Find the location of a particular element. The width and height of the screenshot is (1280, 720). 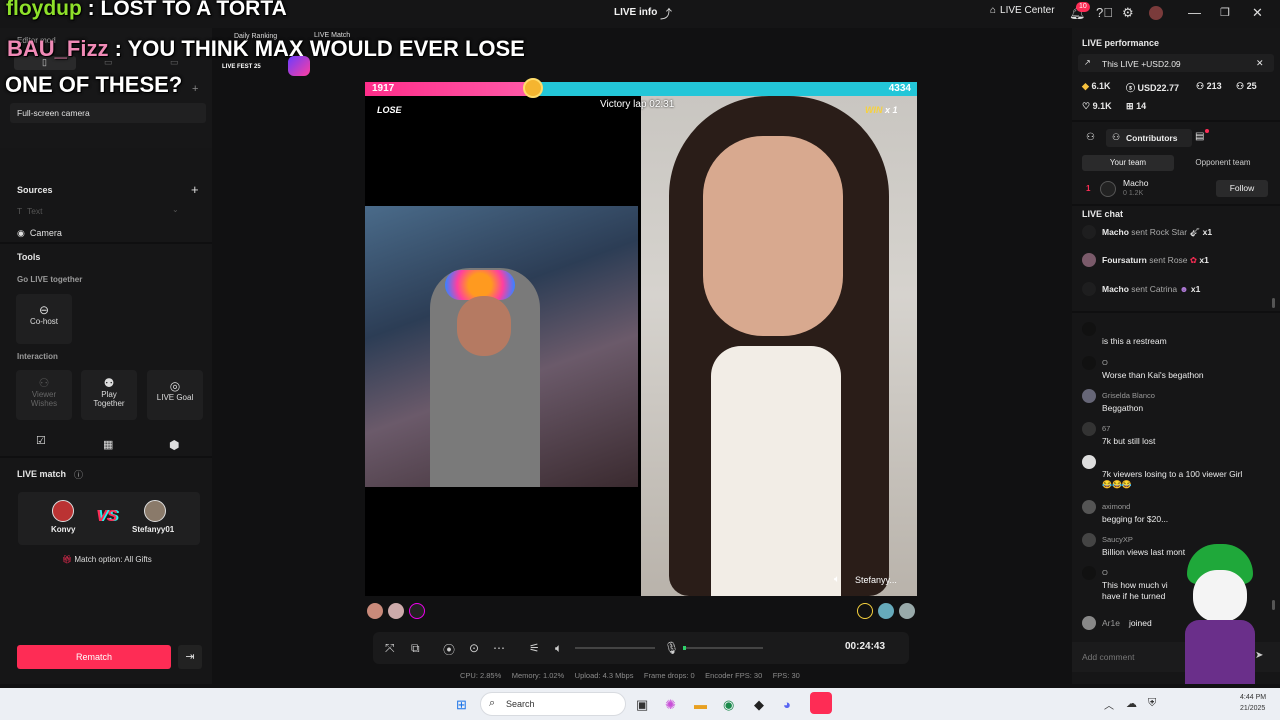

player-right-avatar is located at coordinates (155, 511).